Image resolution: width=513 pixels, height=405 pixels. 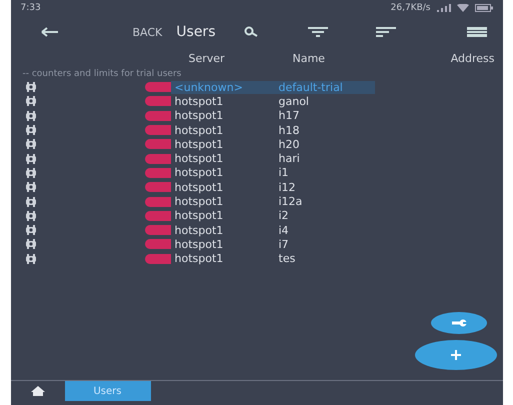 I want to click on sort-icon, so click(x=386, y=32).